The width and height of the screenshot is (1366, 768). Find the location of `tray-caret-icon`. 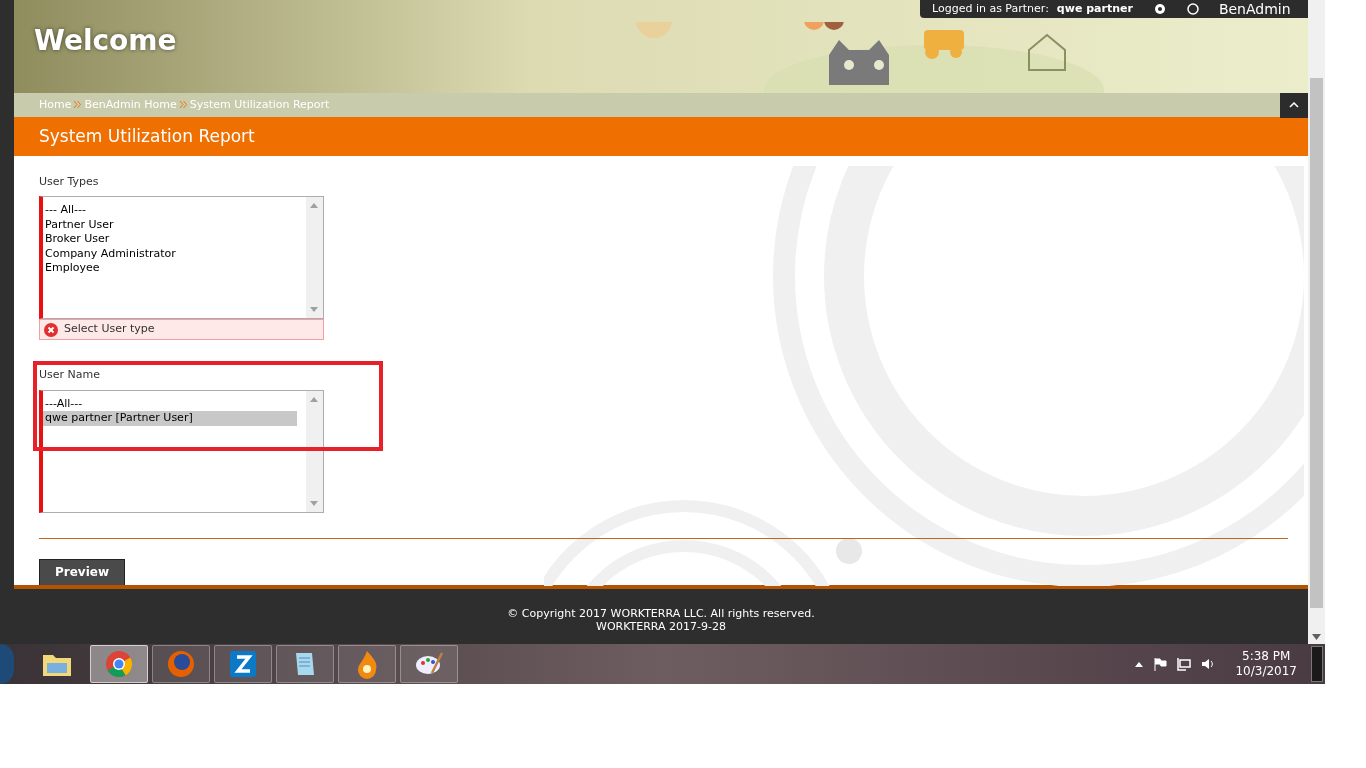

tray-caret-icon is located at coordinates (1139, 664).